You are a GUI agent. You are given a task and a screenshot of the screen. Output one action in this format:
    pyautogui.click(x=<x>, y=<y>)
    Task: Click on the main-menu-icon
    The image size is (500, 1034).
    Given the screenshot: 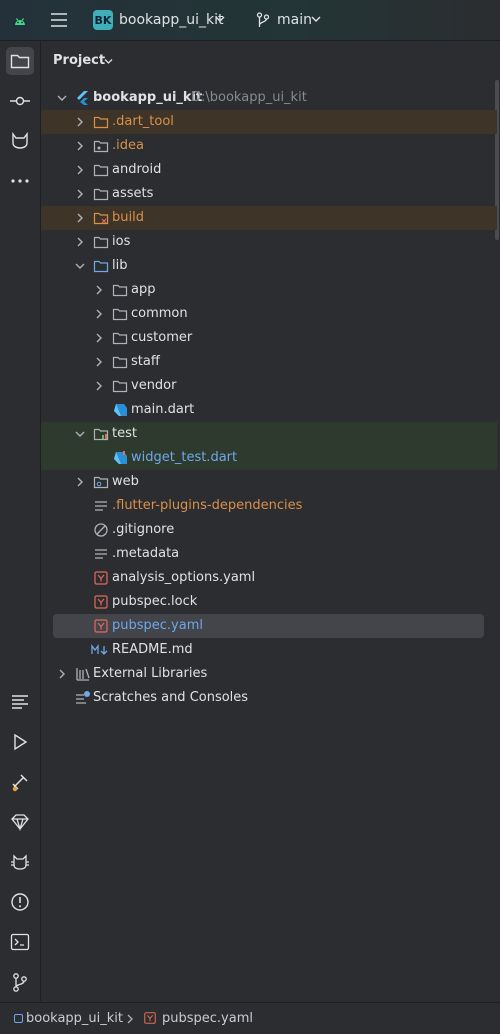 What is the action you would take?
    pyautogui.click(x=59, y=20)
    